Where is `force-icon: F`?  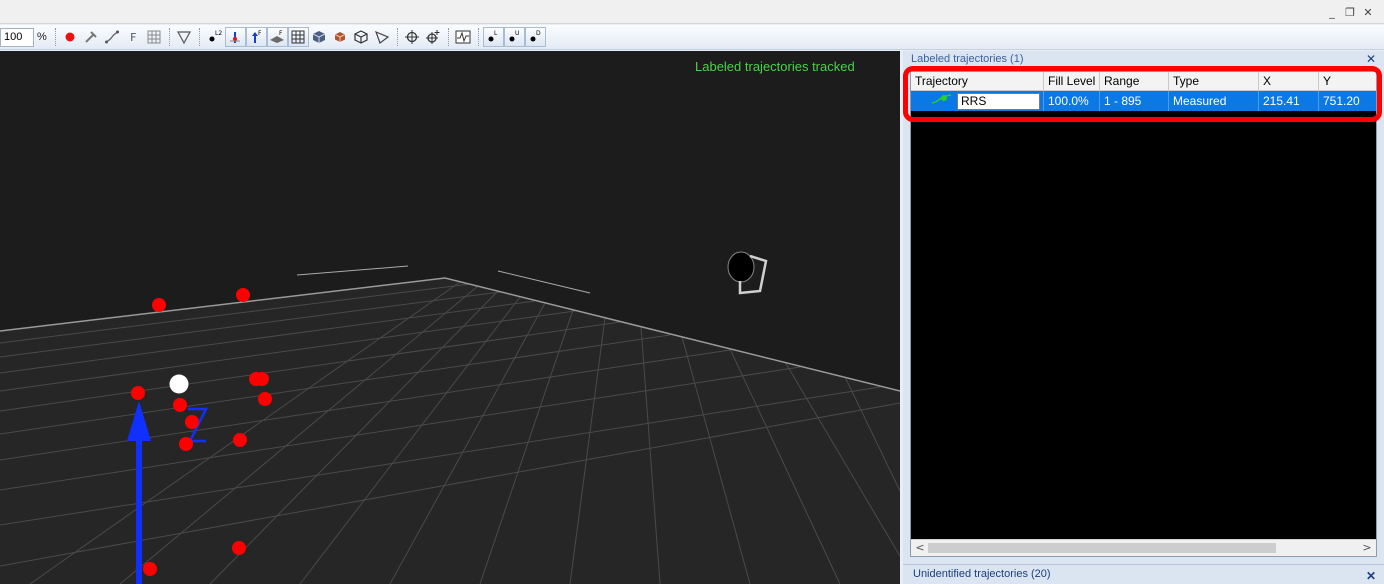
force-icon: F is located at coordinates (133, 37).